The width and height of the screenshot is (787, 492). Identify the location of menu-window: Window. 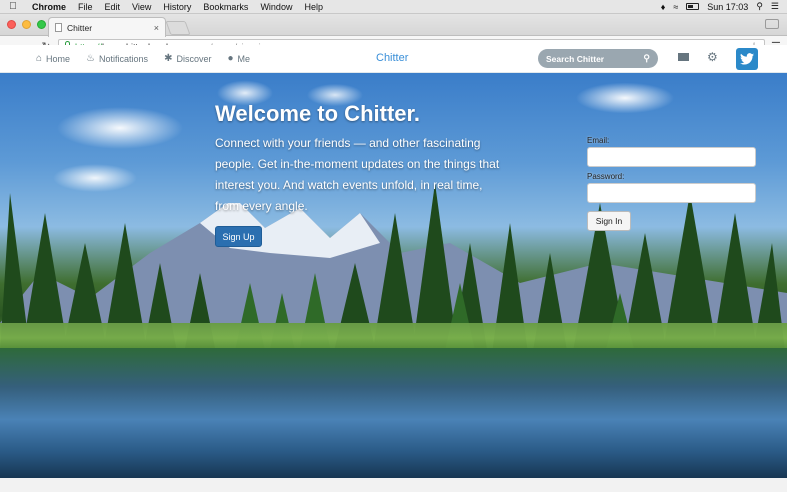
(276, 7).